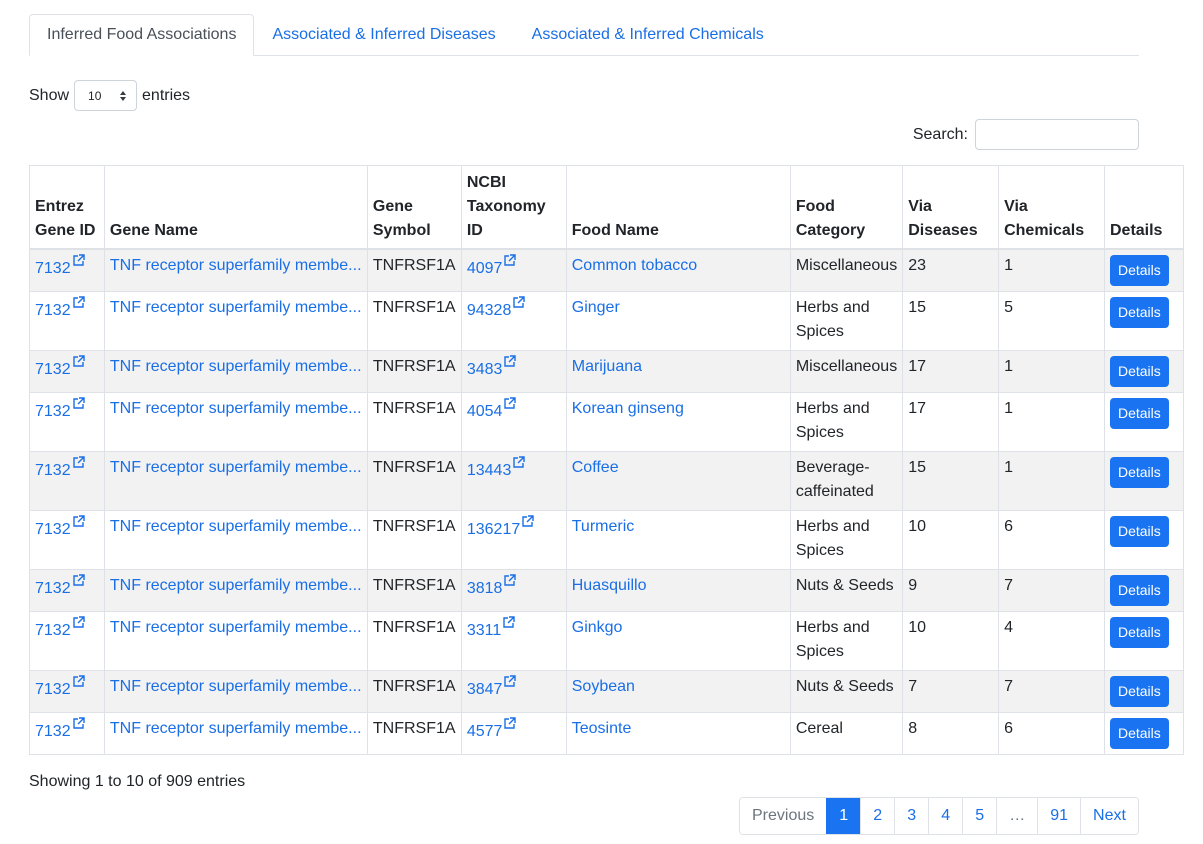  What do you see at coordinates (1051, 207) in the screenshot?
I see `header-via-chemicals: Via Chemicals` at bounding box center [1051, 207].